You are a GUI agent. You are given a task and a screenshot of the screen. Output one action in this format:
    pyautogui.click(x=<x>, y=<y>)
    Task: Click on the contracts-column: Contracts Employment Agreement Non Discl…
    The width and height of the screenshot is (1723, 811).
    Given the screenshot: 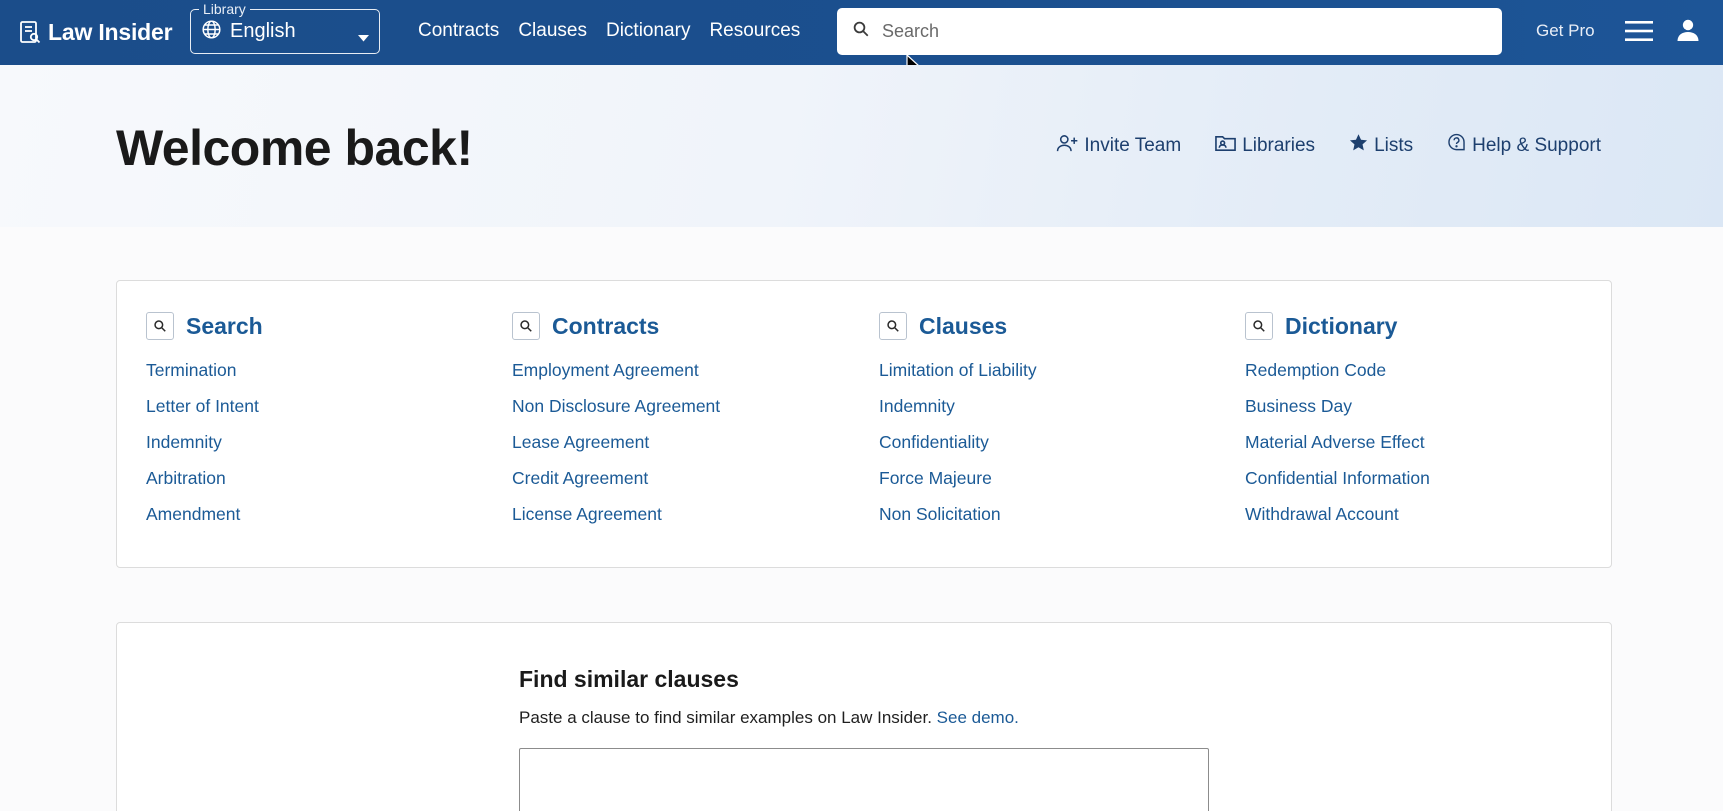 What is the action you would take?
    pyautogui.click(x=677, y=425)
    